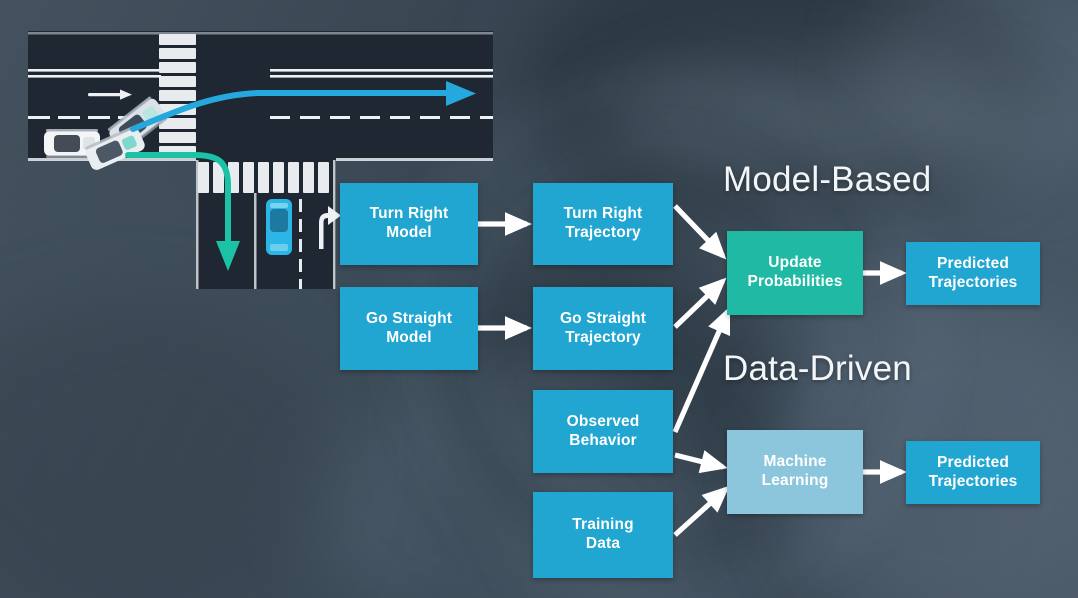  What do you see at coordinates (827, 179) in the screenshot?
I see `section-title-model-based: Model-Based` at bounding box center [827, 179].